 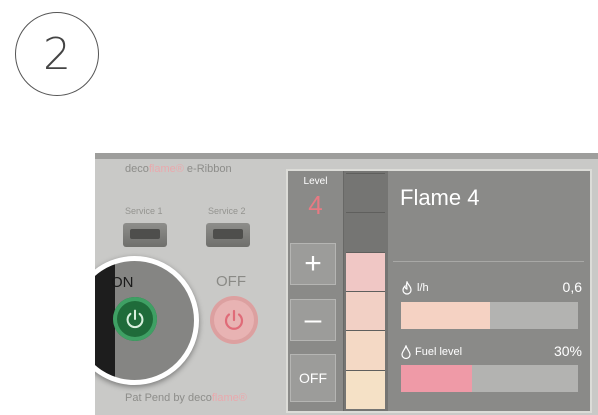 What do you see at coordinates (313, 264) in the screenshot?
I see `increase-button: +` at bounding box center [313, 264].